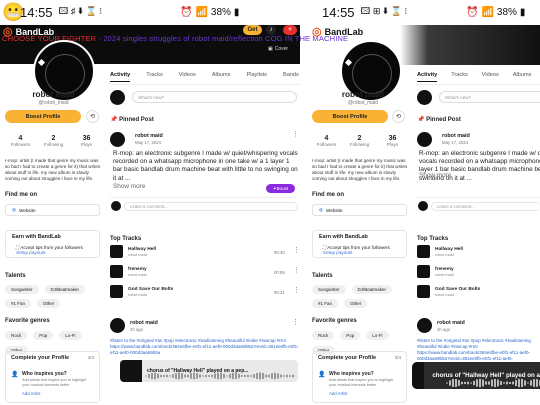 This screenshot has width=540, height=405. I want to click on whats-new-input: What's new?, so click(214, 97).